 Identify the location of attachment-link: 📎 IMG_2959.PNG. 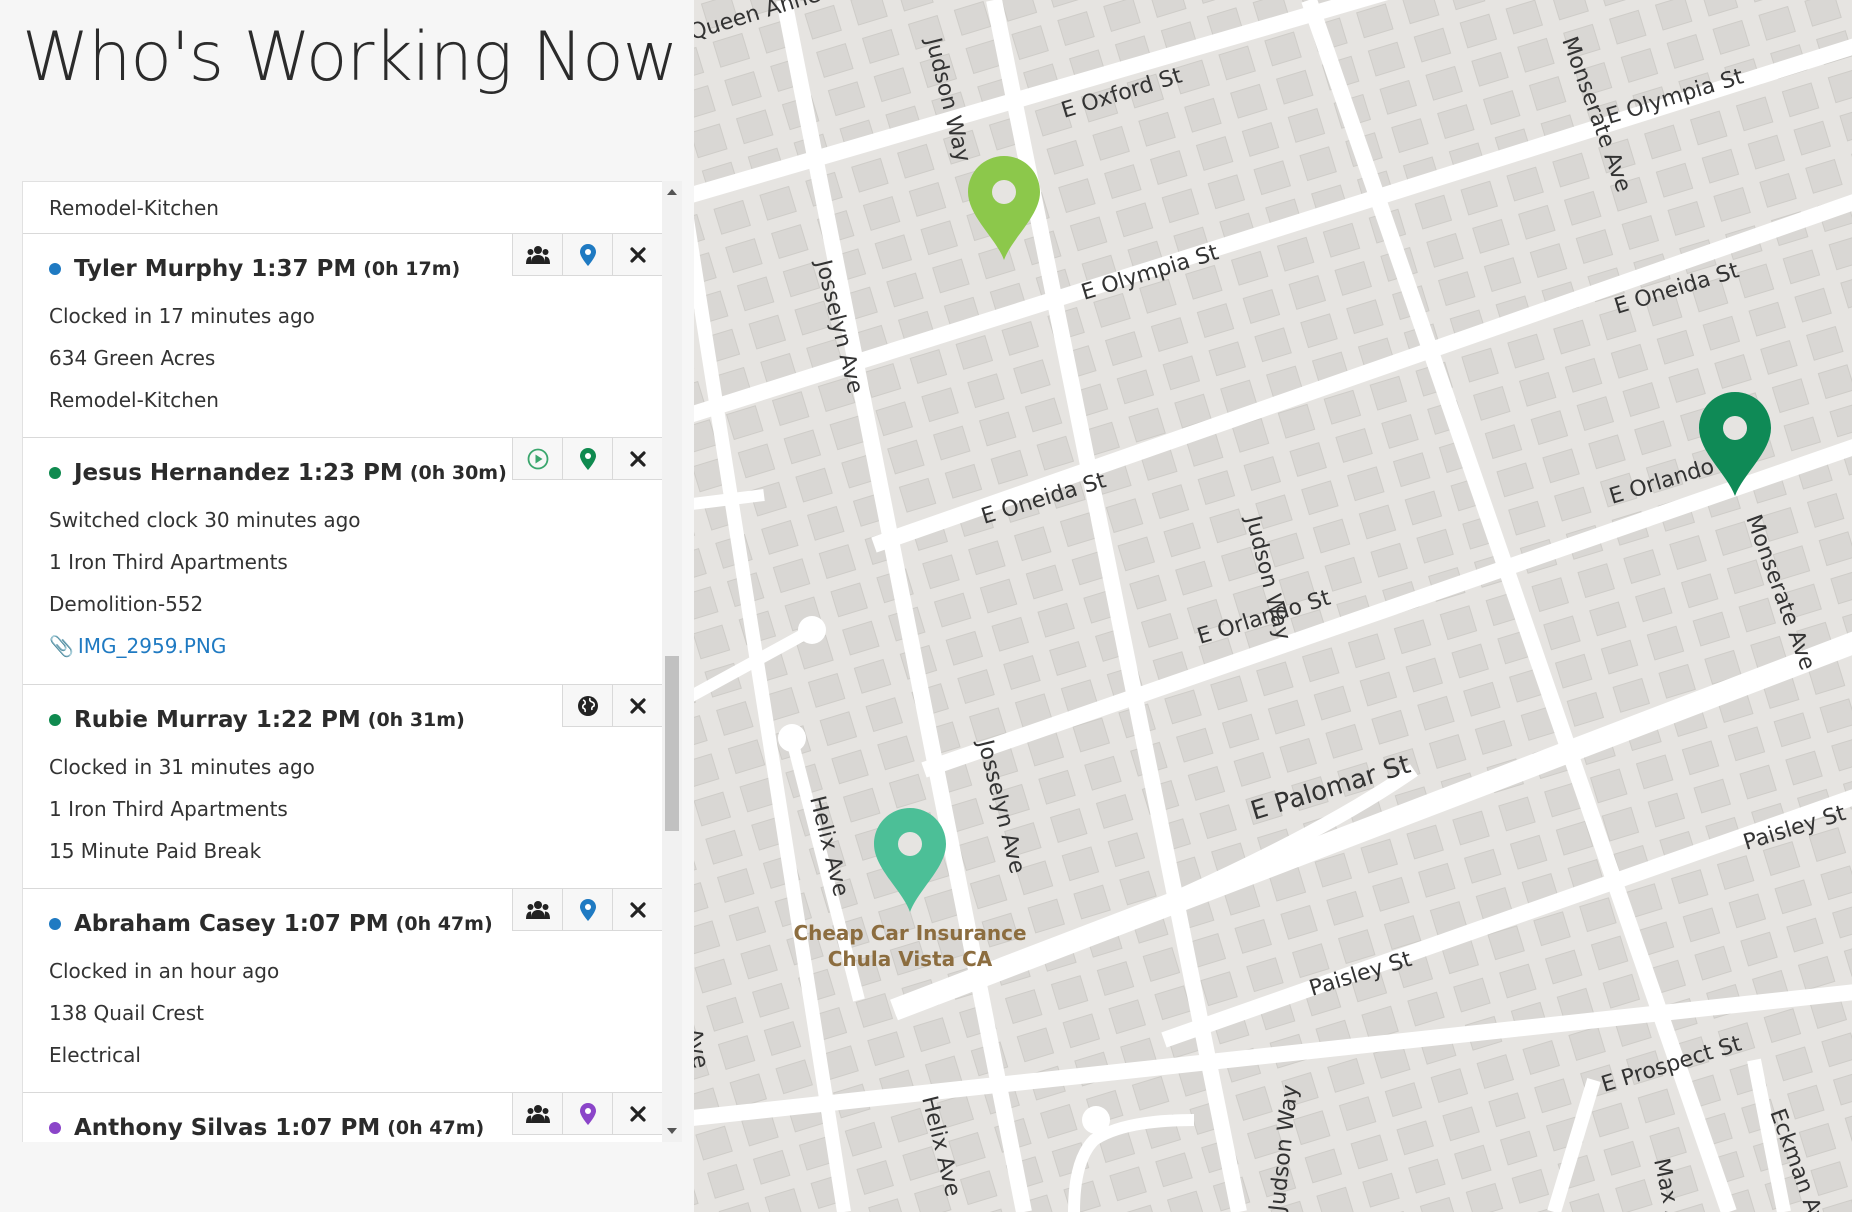
(137, 646).